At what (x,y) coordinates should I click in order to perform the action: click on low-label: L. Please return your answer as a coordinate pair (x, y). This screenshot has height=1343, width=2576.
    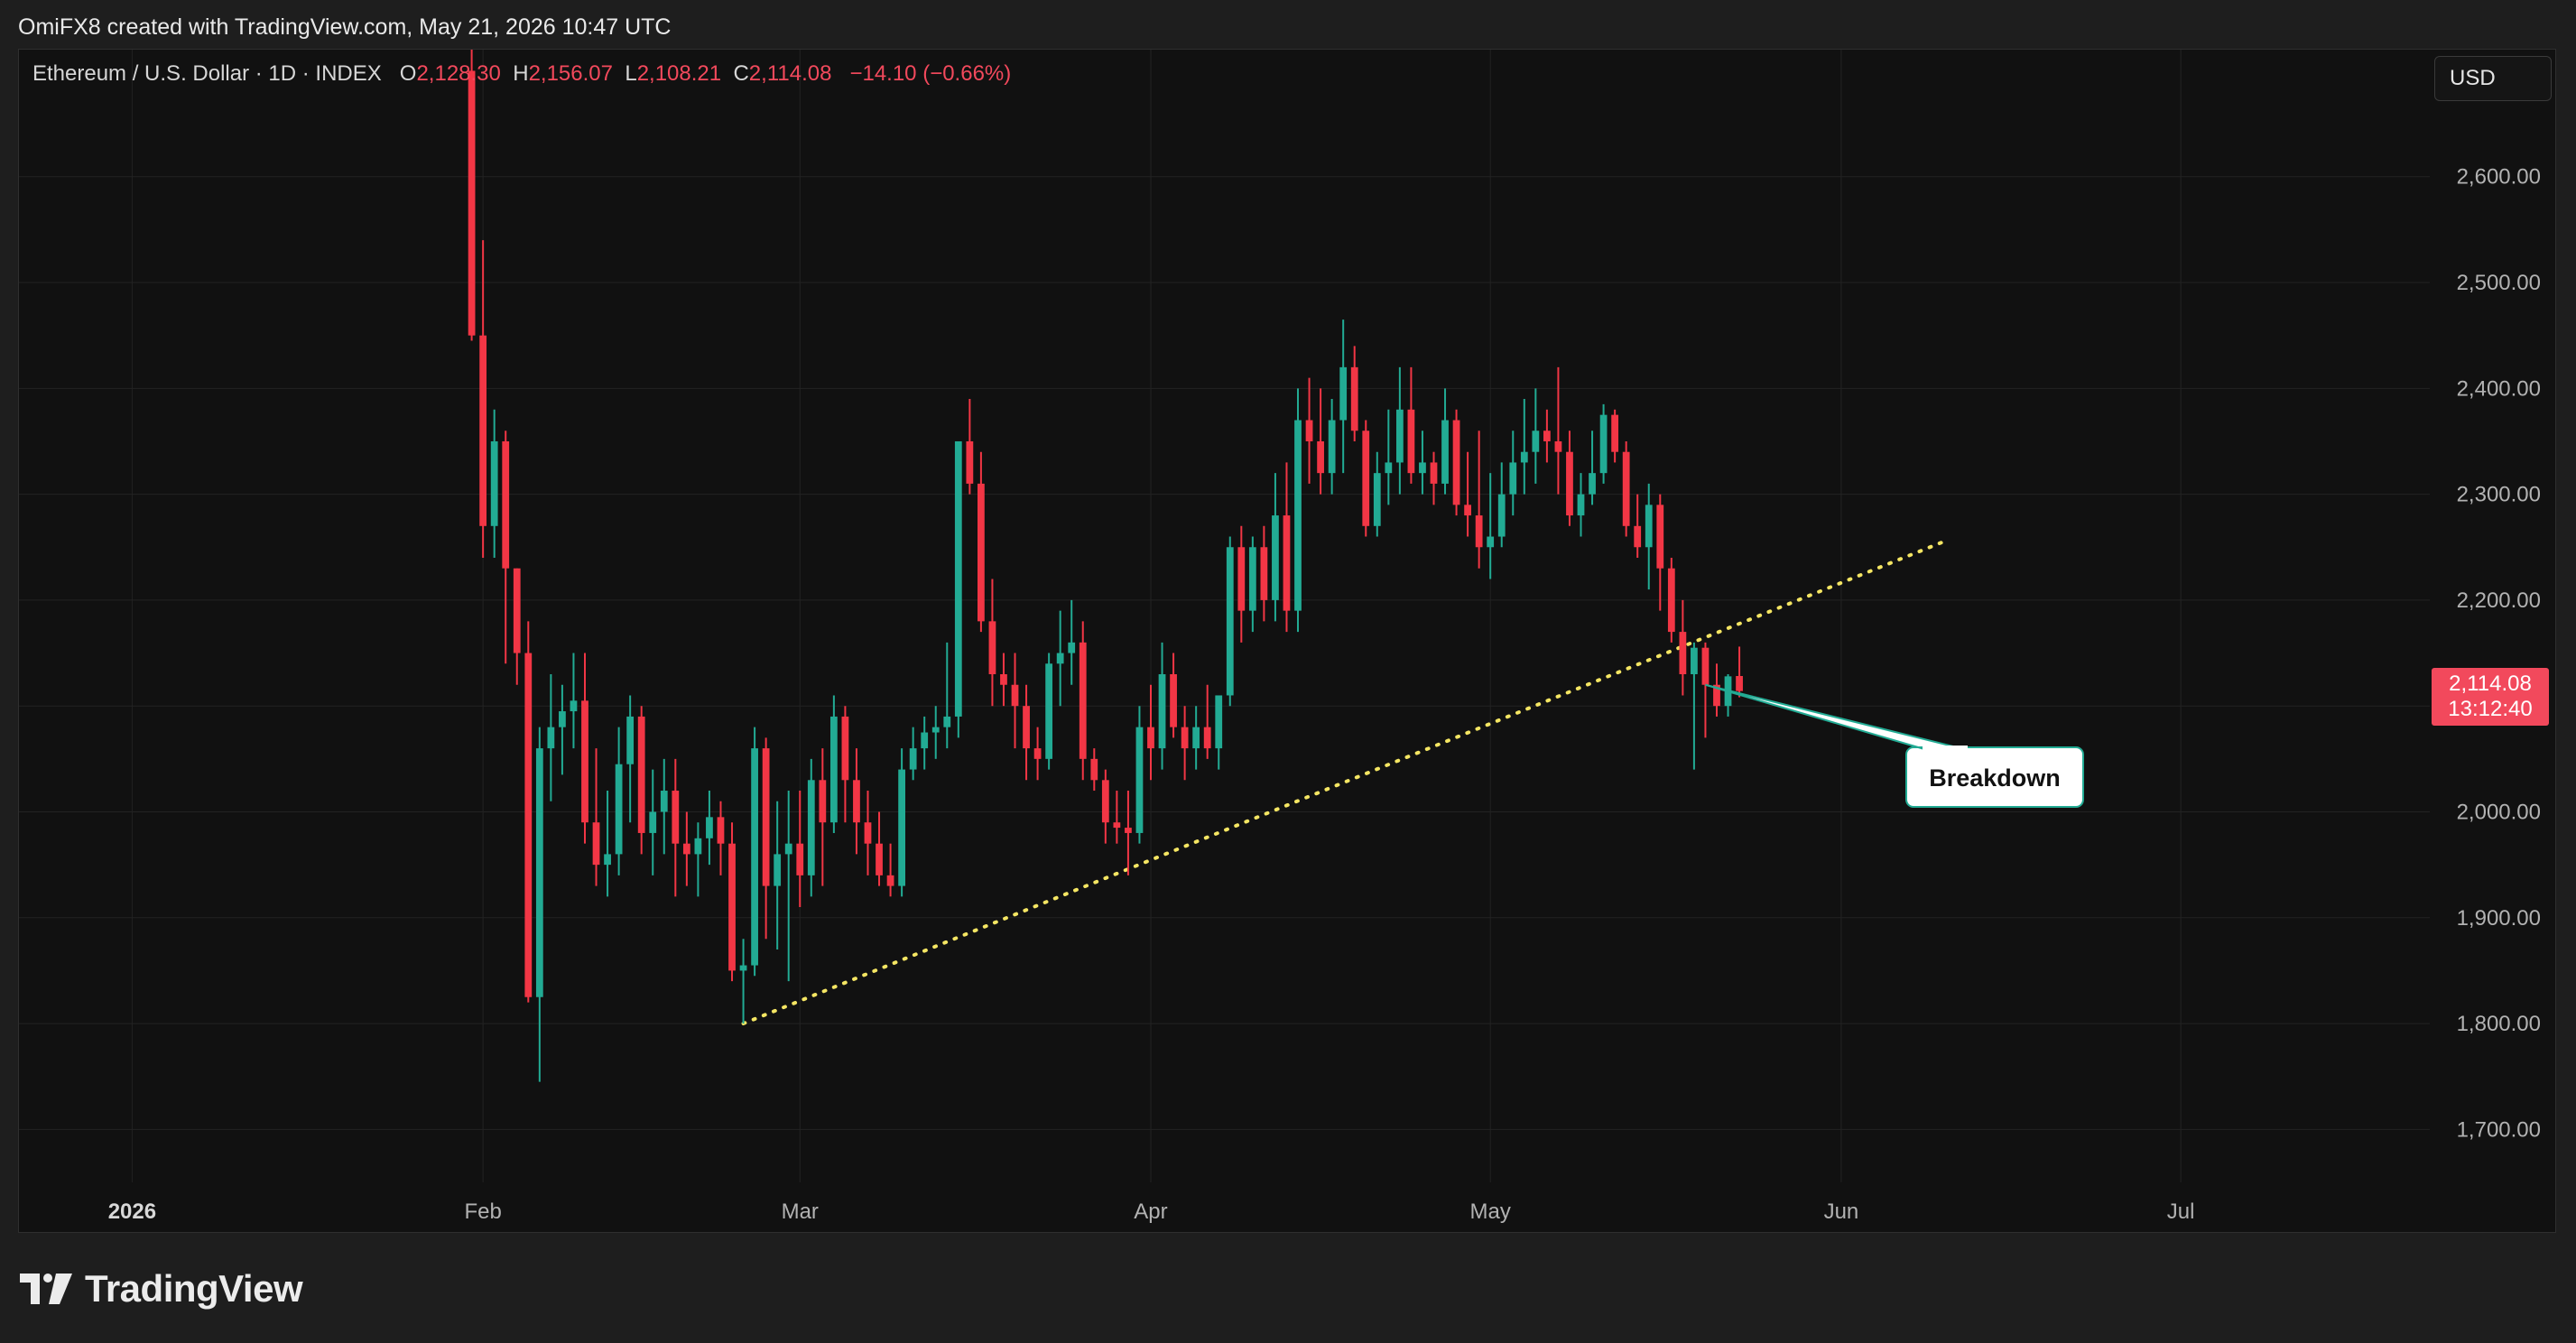
    Looking at the image, I should click on (631, 73).